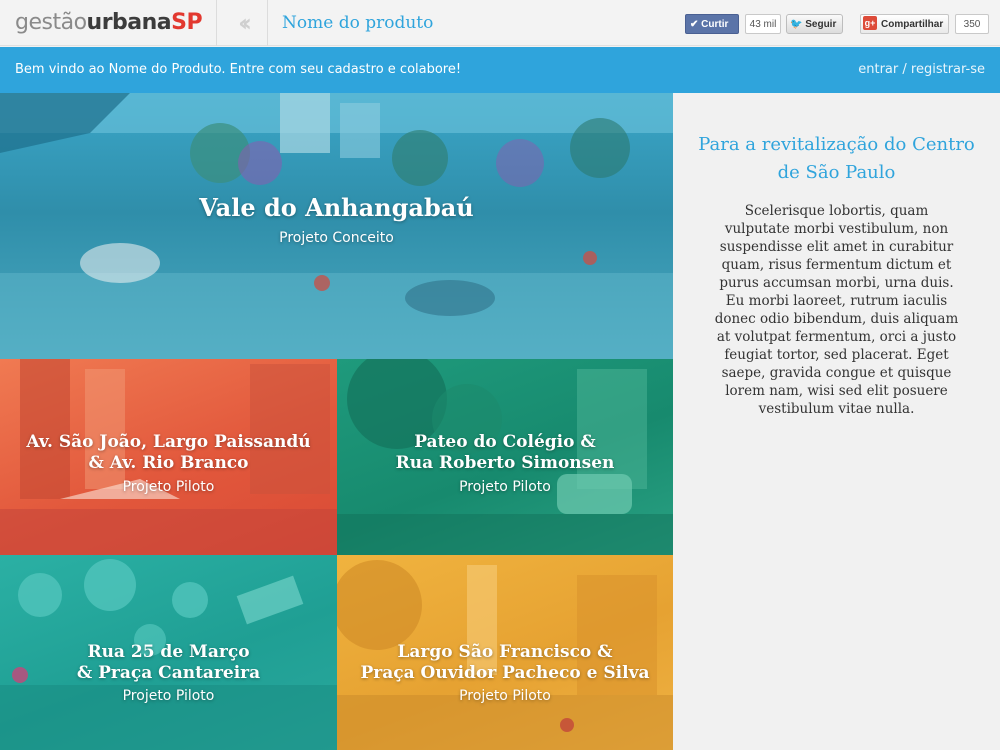  I want to click on logo-part-urbana: urbana, so click(129, 22).